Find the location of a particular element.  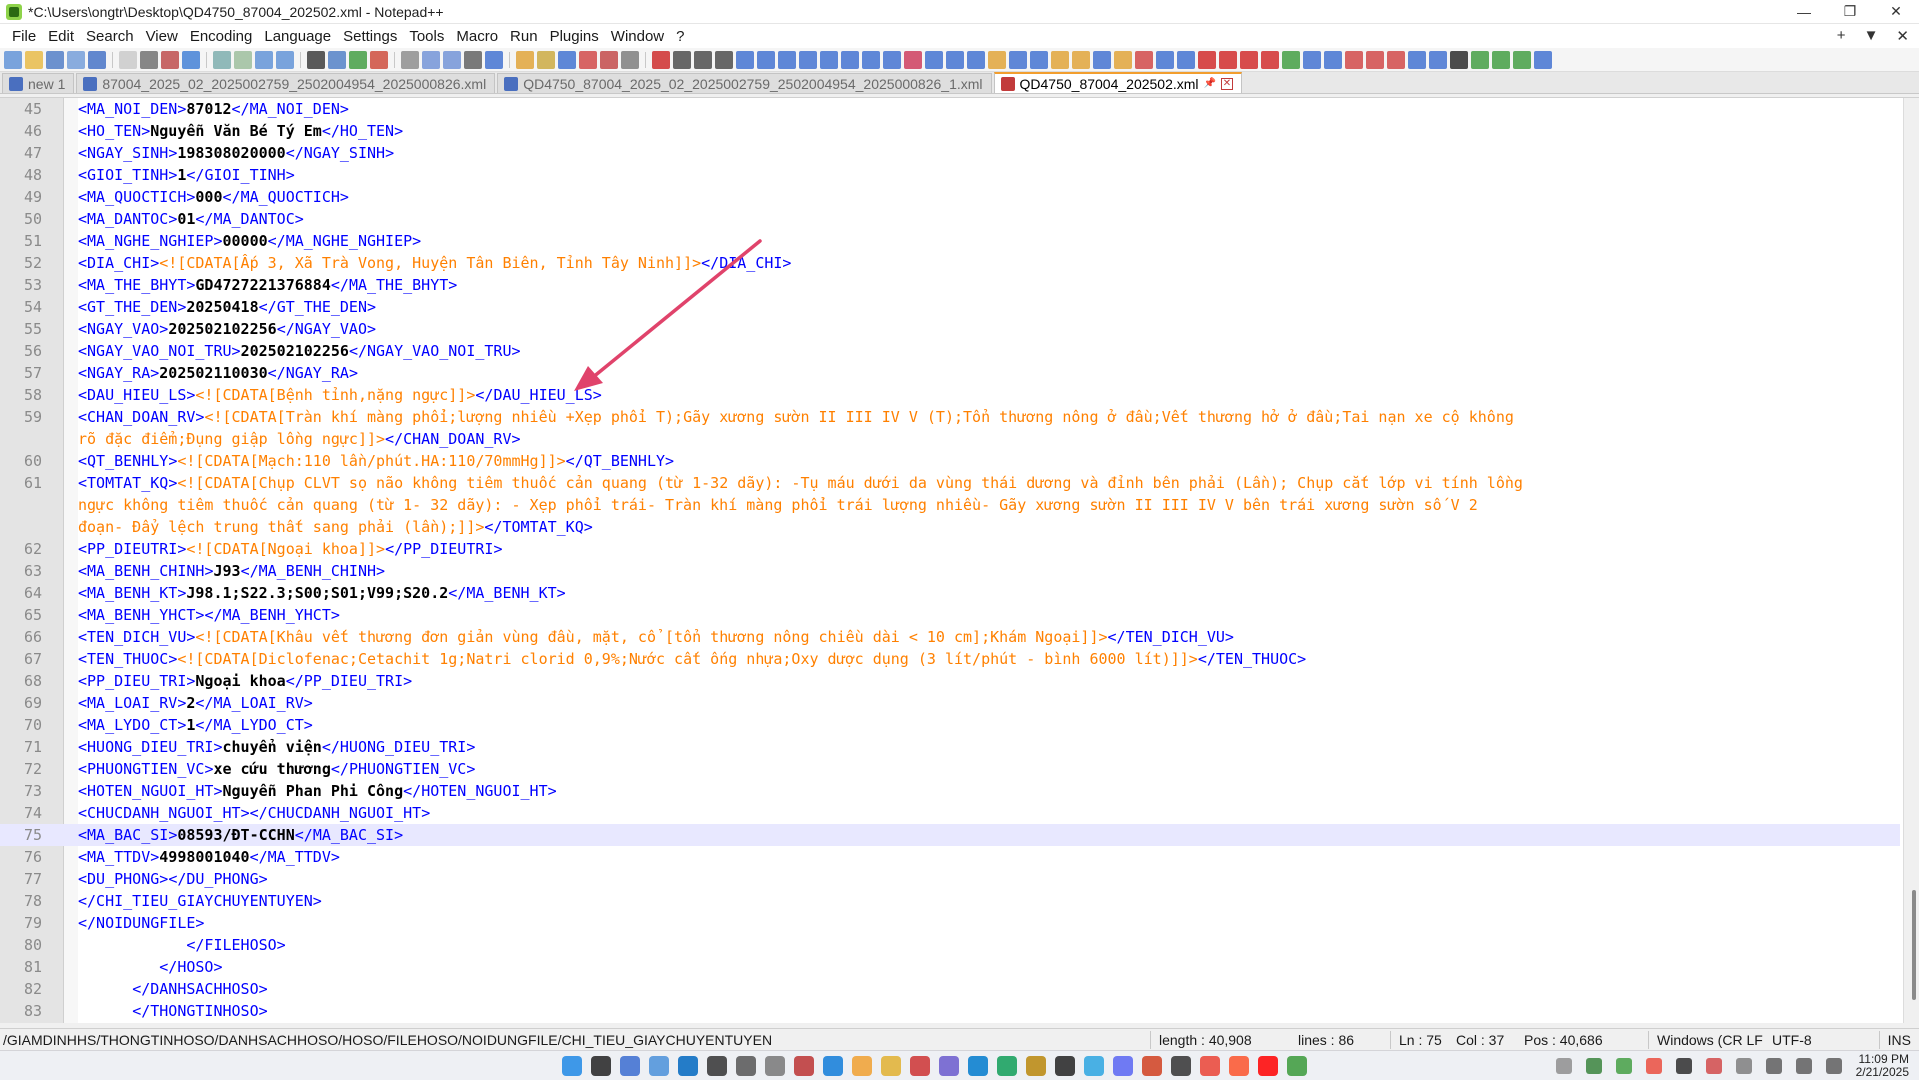

menu-settings: Settings is located at coordinates (370, 36).